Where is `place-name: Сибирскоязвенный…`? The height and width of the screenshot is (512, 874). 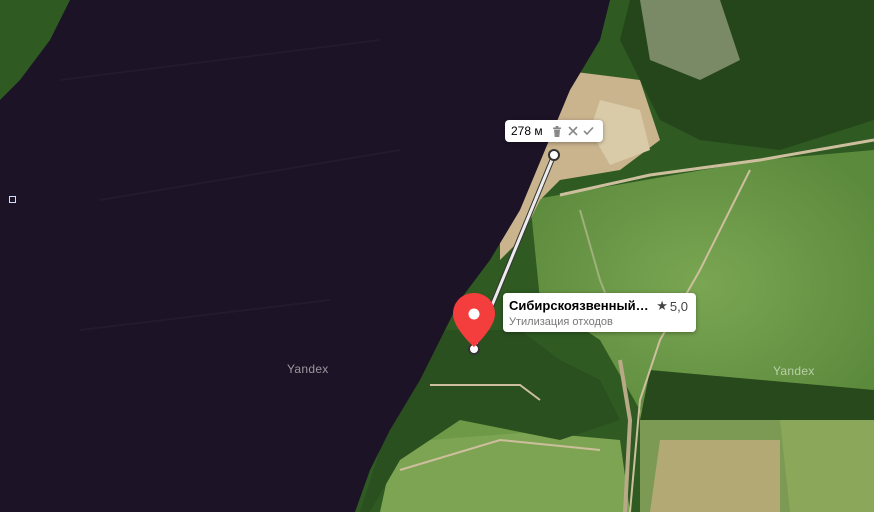
place-name: Сибирскоязвенный… is located at coordinates (579, 305).